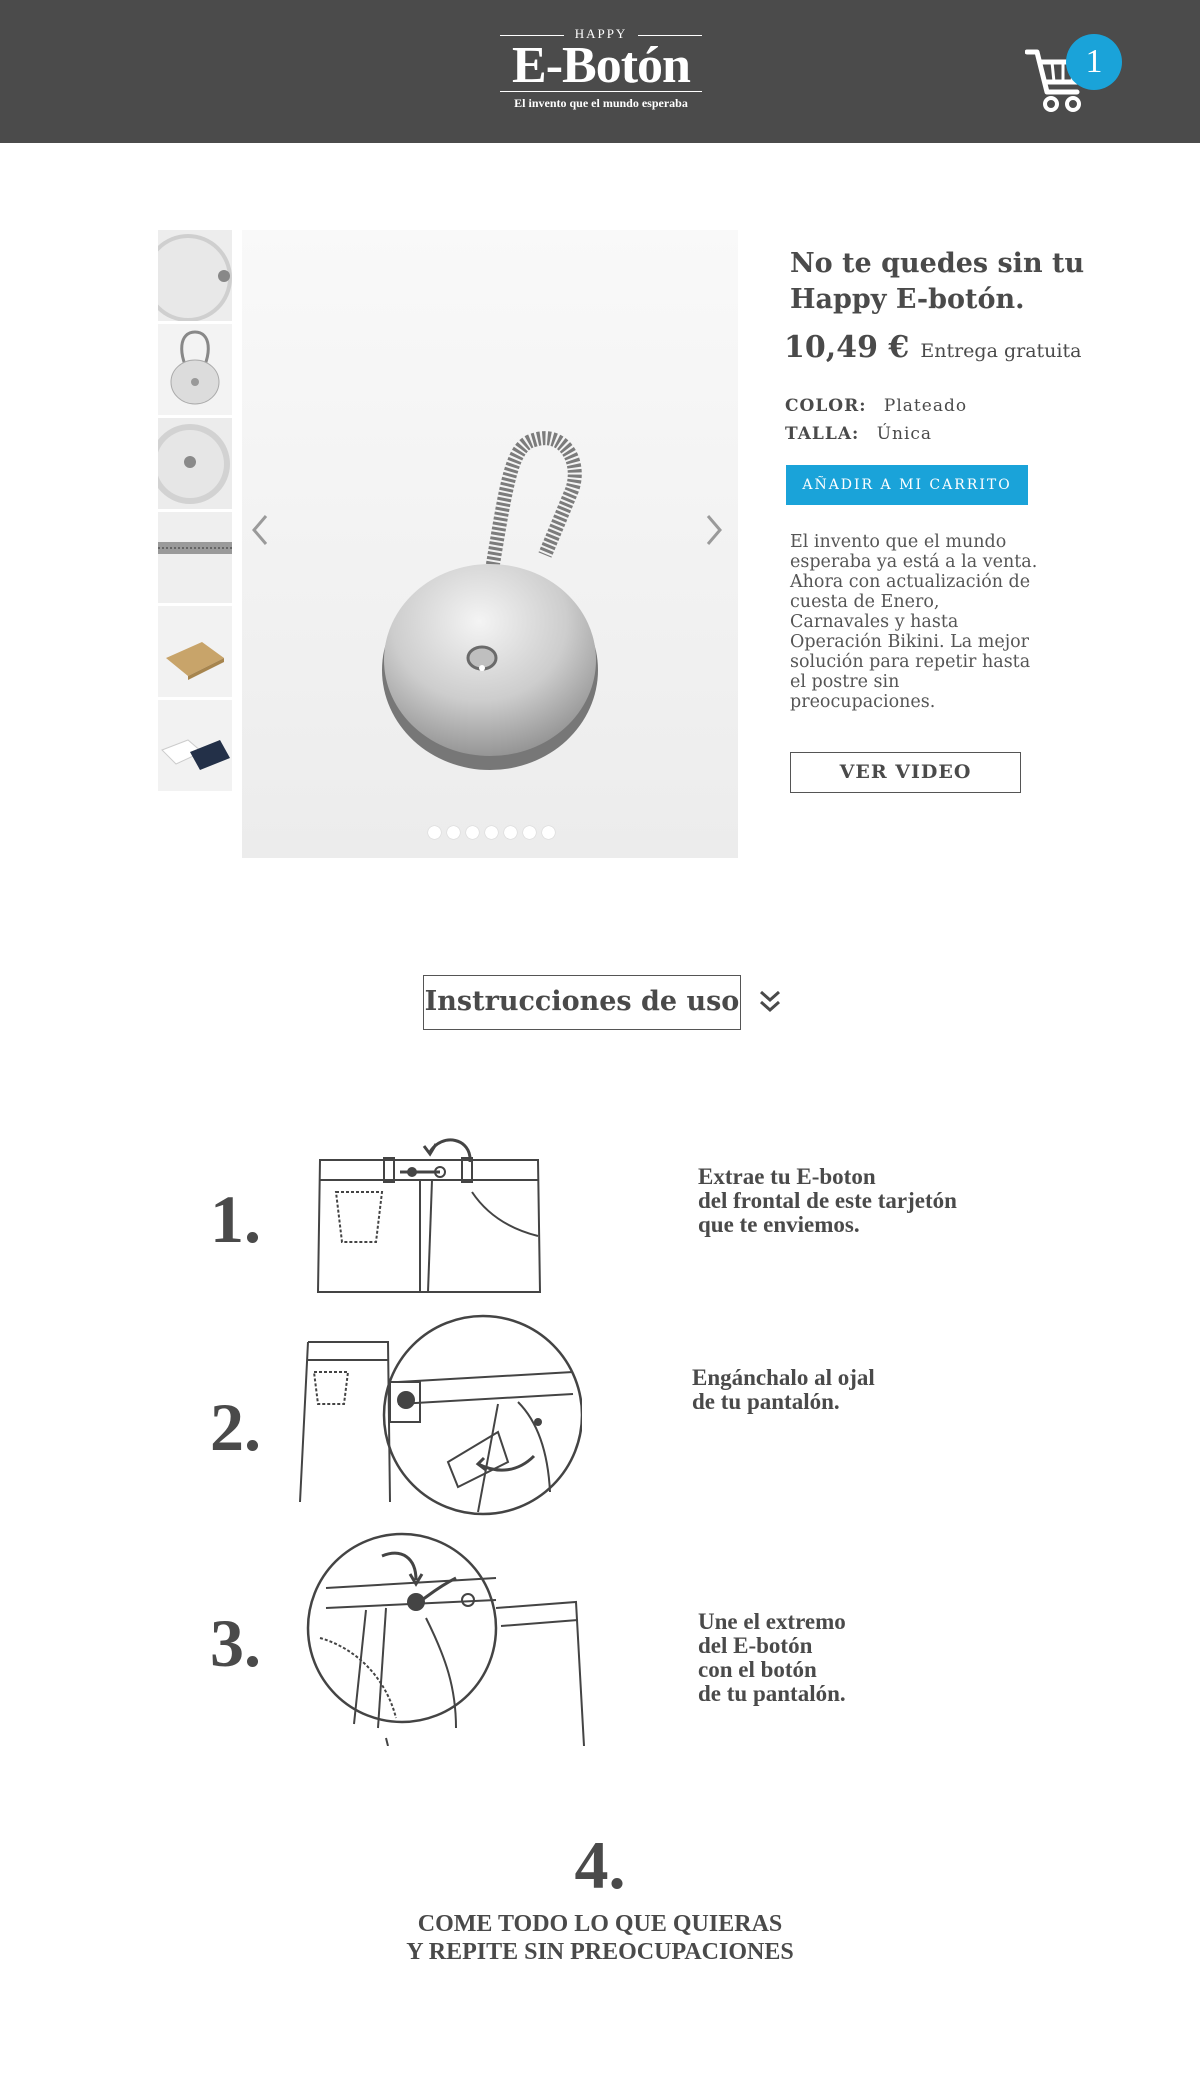 Image resolution: width=1200 pixels, height=2099 pixels. What do you see at coordinates (925, 406) in the screenshot?
I see `color-value: Plateado` at bounding box center [925, 406].